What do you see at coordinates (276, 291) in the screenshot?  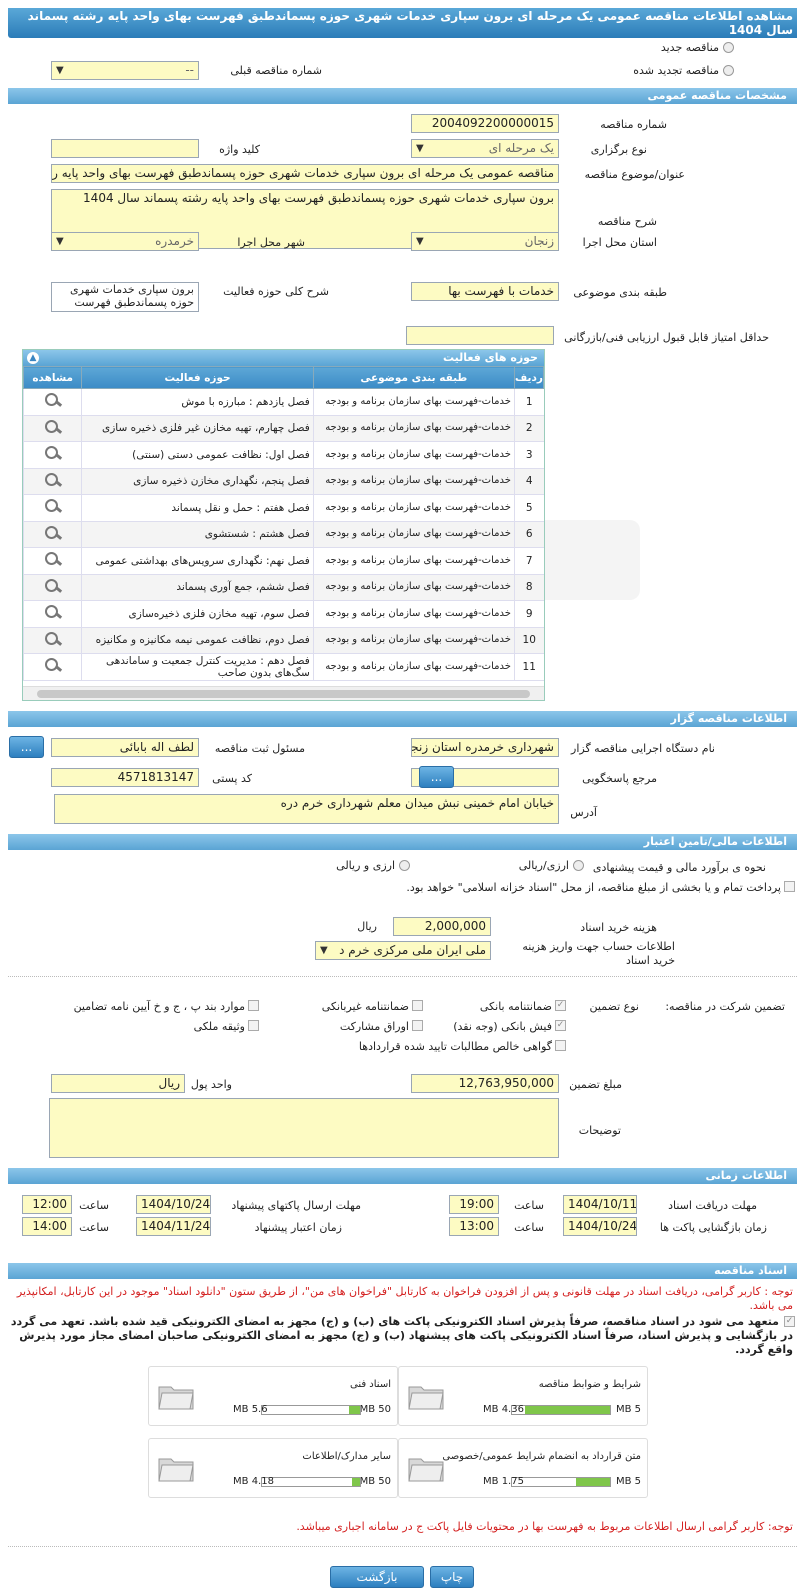 I see `scope-label: شرح کلی حوزه فعالیت` at bounding box center [276, 291].